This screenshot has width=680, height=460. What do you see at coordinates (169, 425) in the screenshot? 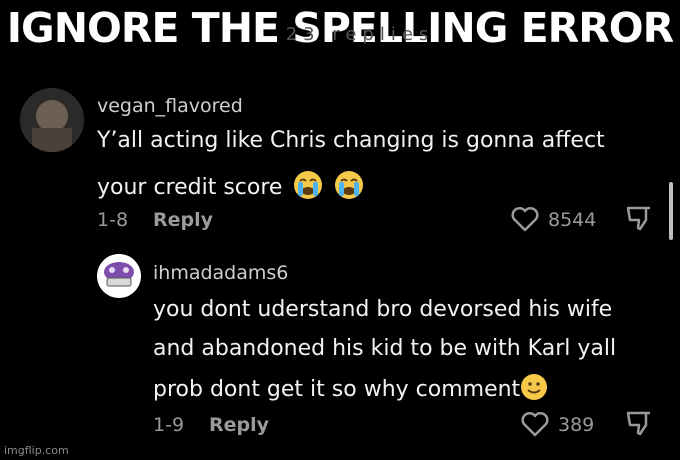
I see `comment-date: 1-9` at bounding box center [169, 425].